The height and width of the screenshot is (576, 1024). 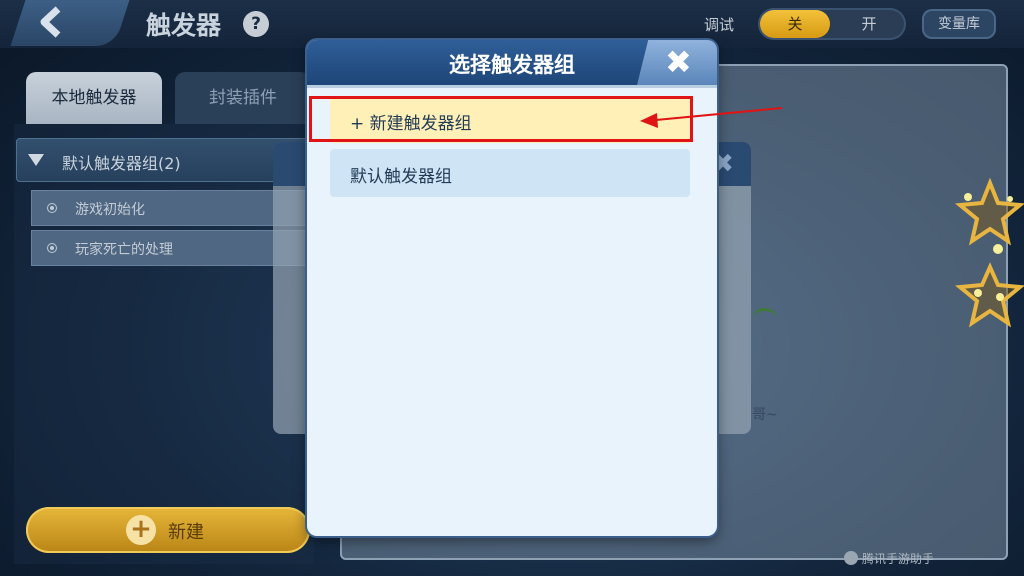 I want to click on underlying-dialog-text: 哥~, so click(x=765, y=415).